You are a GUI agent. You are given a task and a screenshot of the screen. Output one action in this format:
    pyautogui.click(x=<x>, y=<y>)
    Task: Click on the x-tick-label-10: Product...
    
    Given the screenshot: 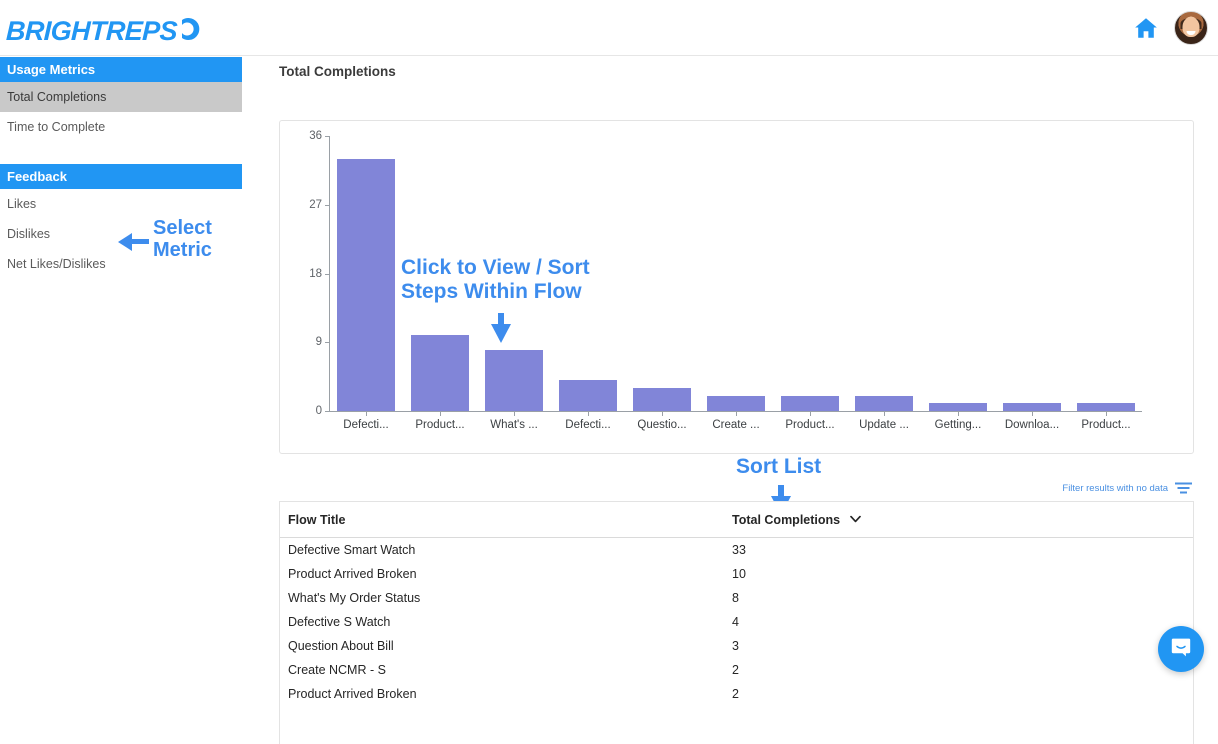 What is the action you would take?
    pyautogui.click(x=1105, y=425)
    